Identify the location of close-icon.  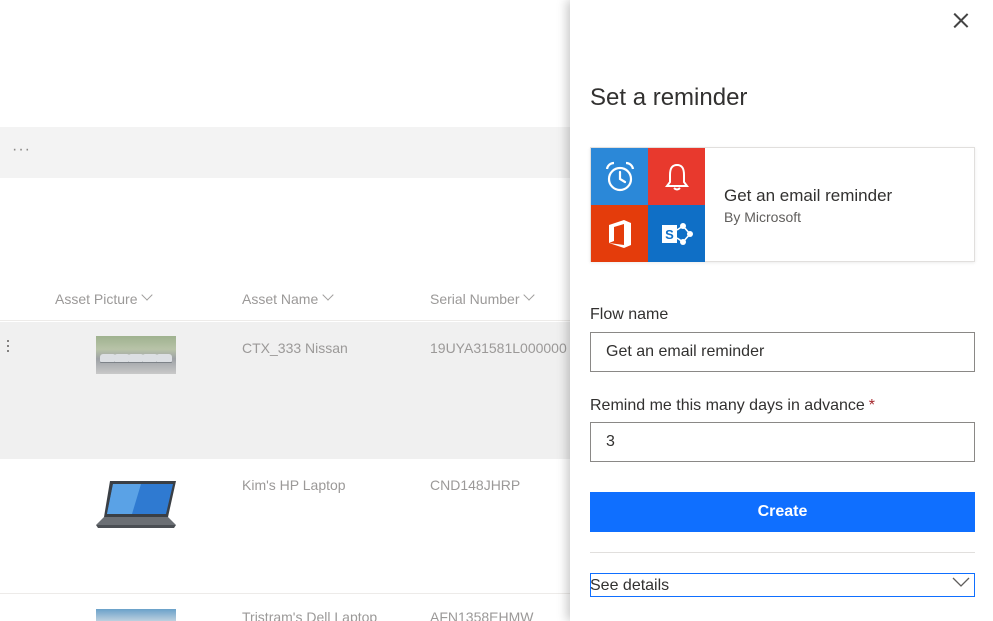
(961, 20).